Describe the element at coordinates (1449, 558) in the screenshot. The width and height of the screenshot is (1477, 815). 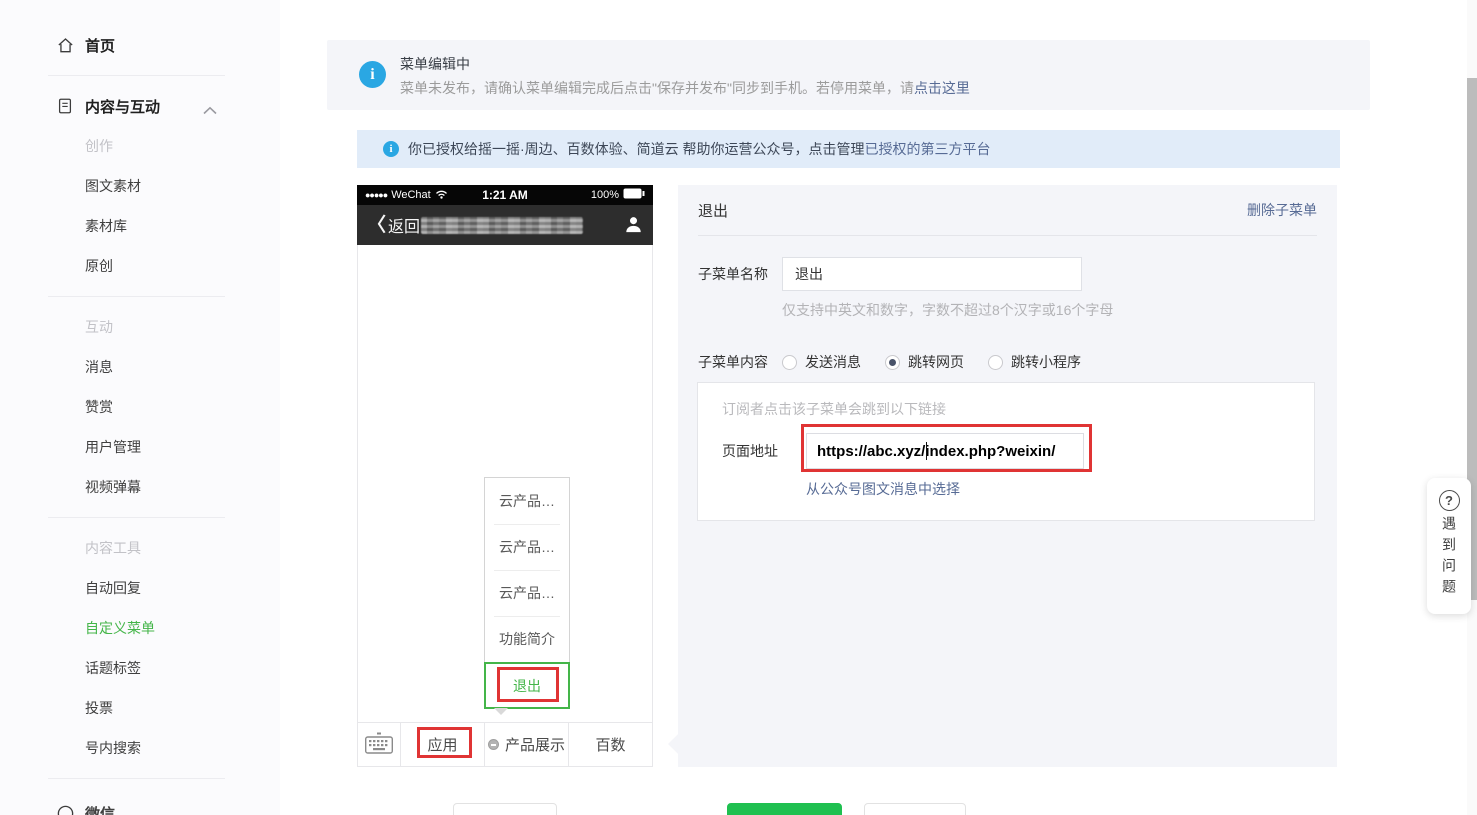
I see `help-label: 遇到问题` at that location.